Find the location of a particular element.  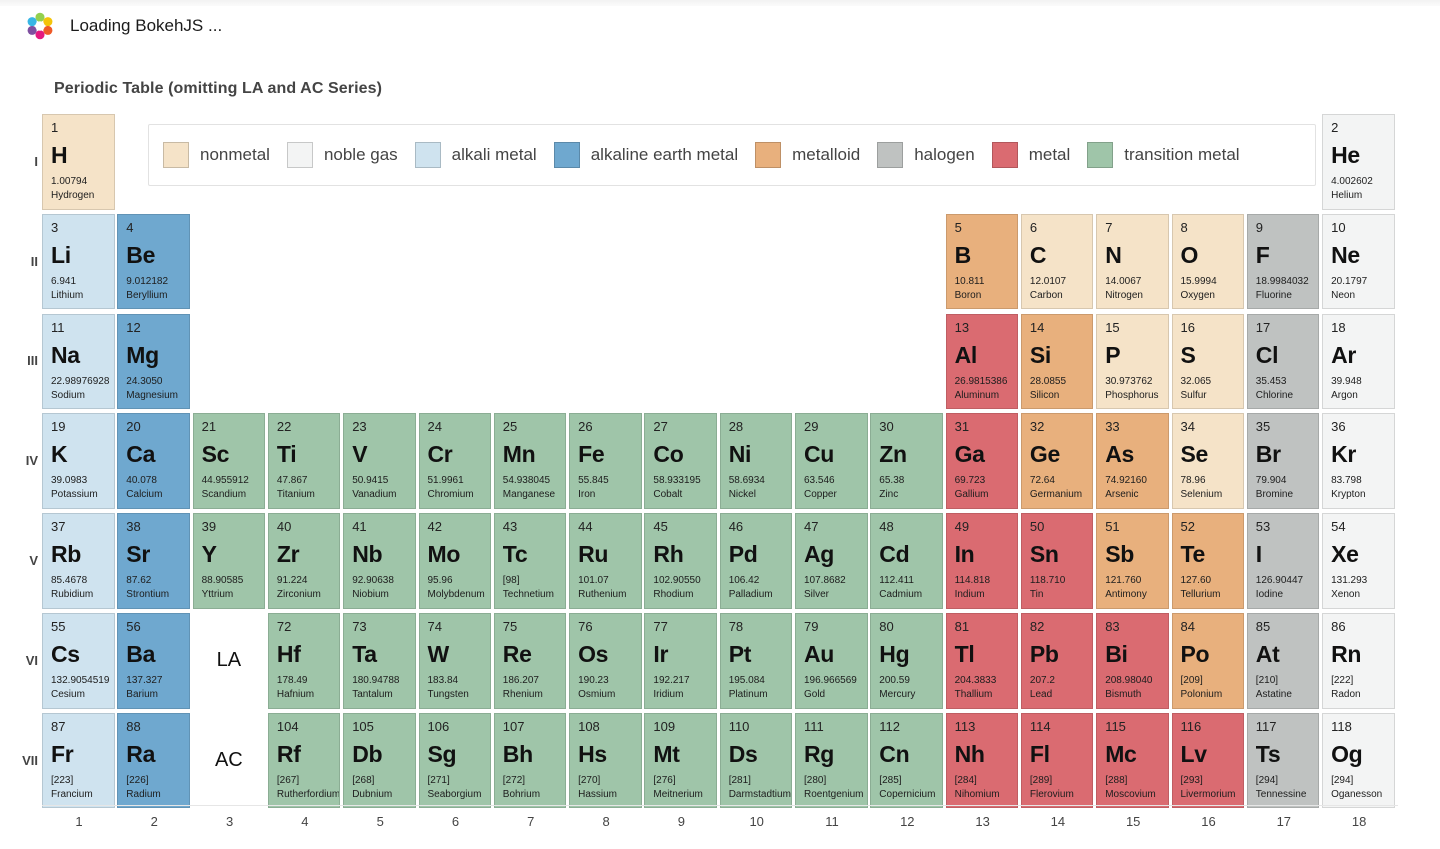

element-cell: 52 Te 127.60 Tellurium is located at coordinates (1207, 561).